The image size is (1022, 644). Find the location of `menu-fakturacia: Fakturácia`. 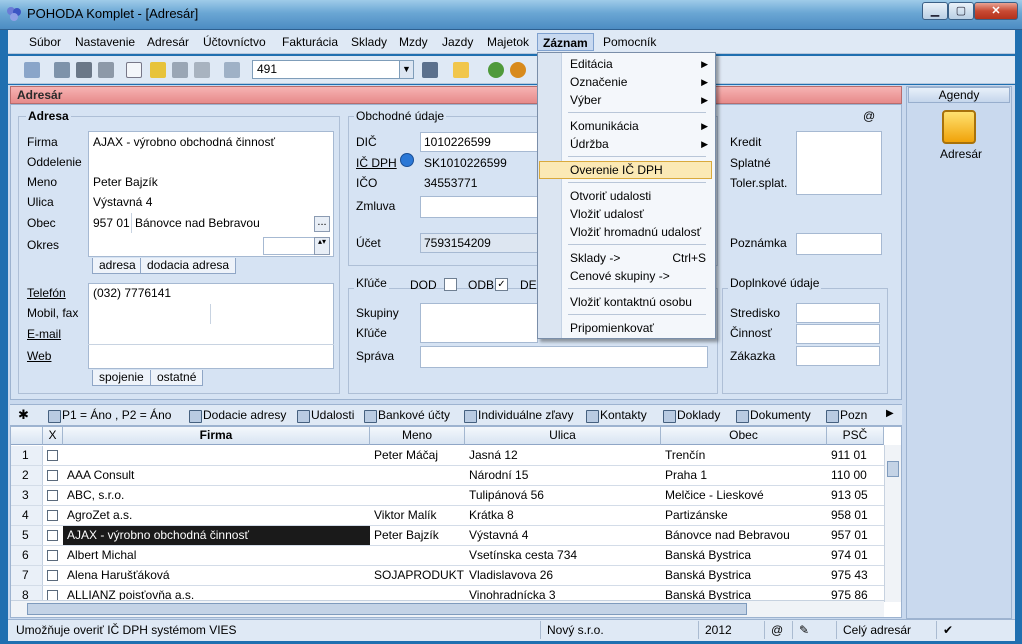

menu-fakturacia: Fakturácia is located at coordinates (310, 42).